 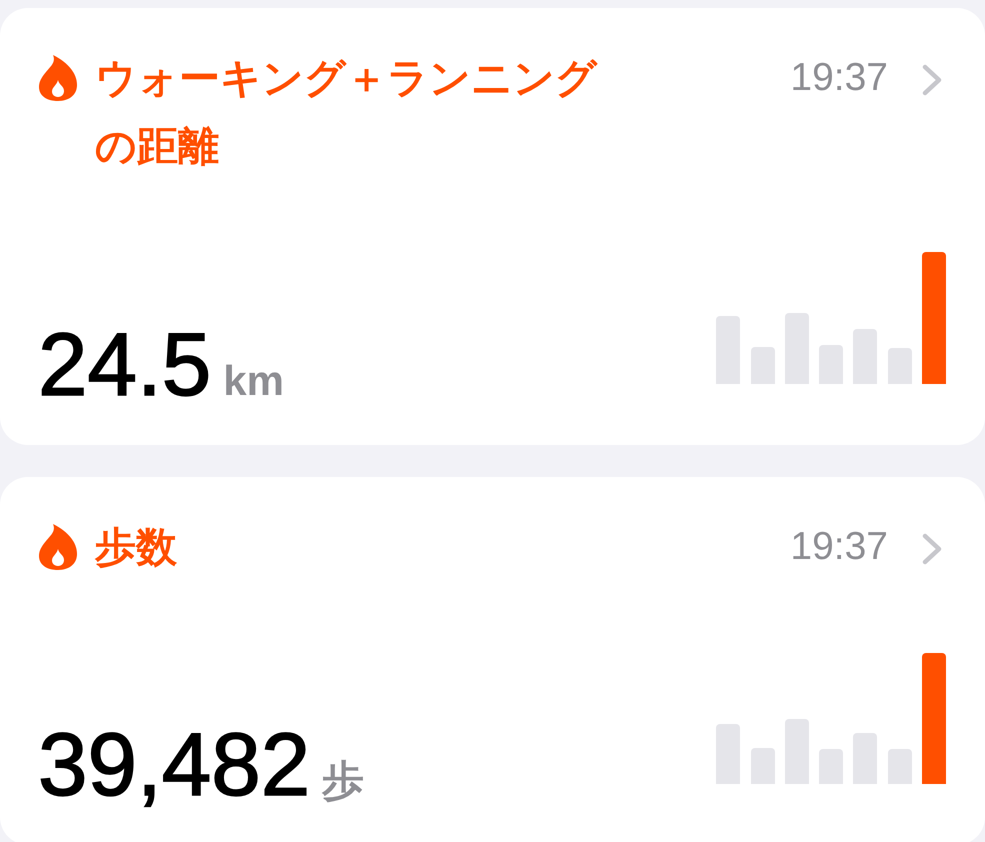 What do you see at coordinates (343, 781) in the screenshot?
I see `unit-label: 歩` at bounding box center [343, 781].